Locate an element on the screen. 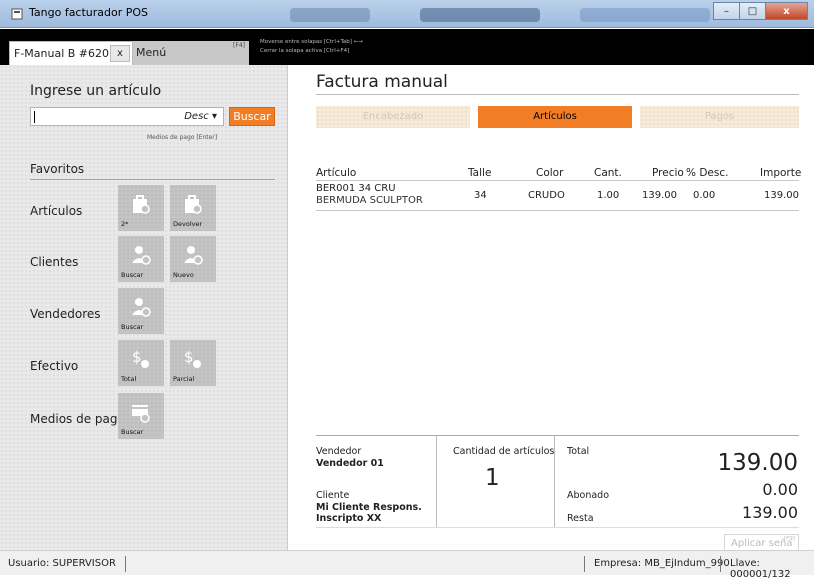  category-medios-de-pago: Medios de pago is located at coordinates (77, 419).